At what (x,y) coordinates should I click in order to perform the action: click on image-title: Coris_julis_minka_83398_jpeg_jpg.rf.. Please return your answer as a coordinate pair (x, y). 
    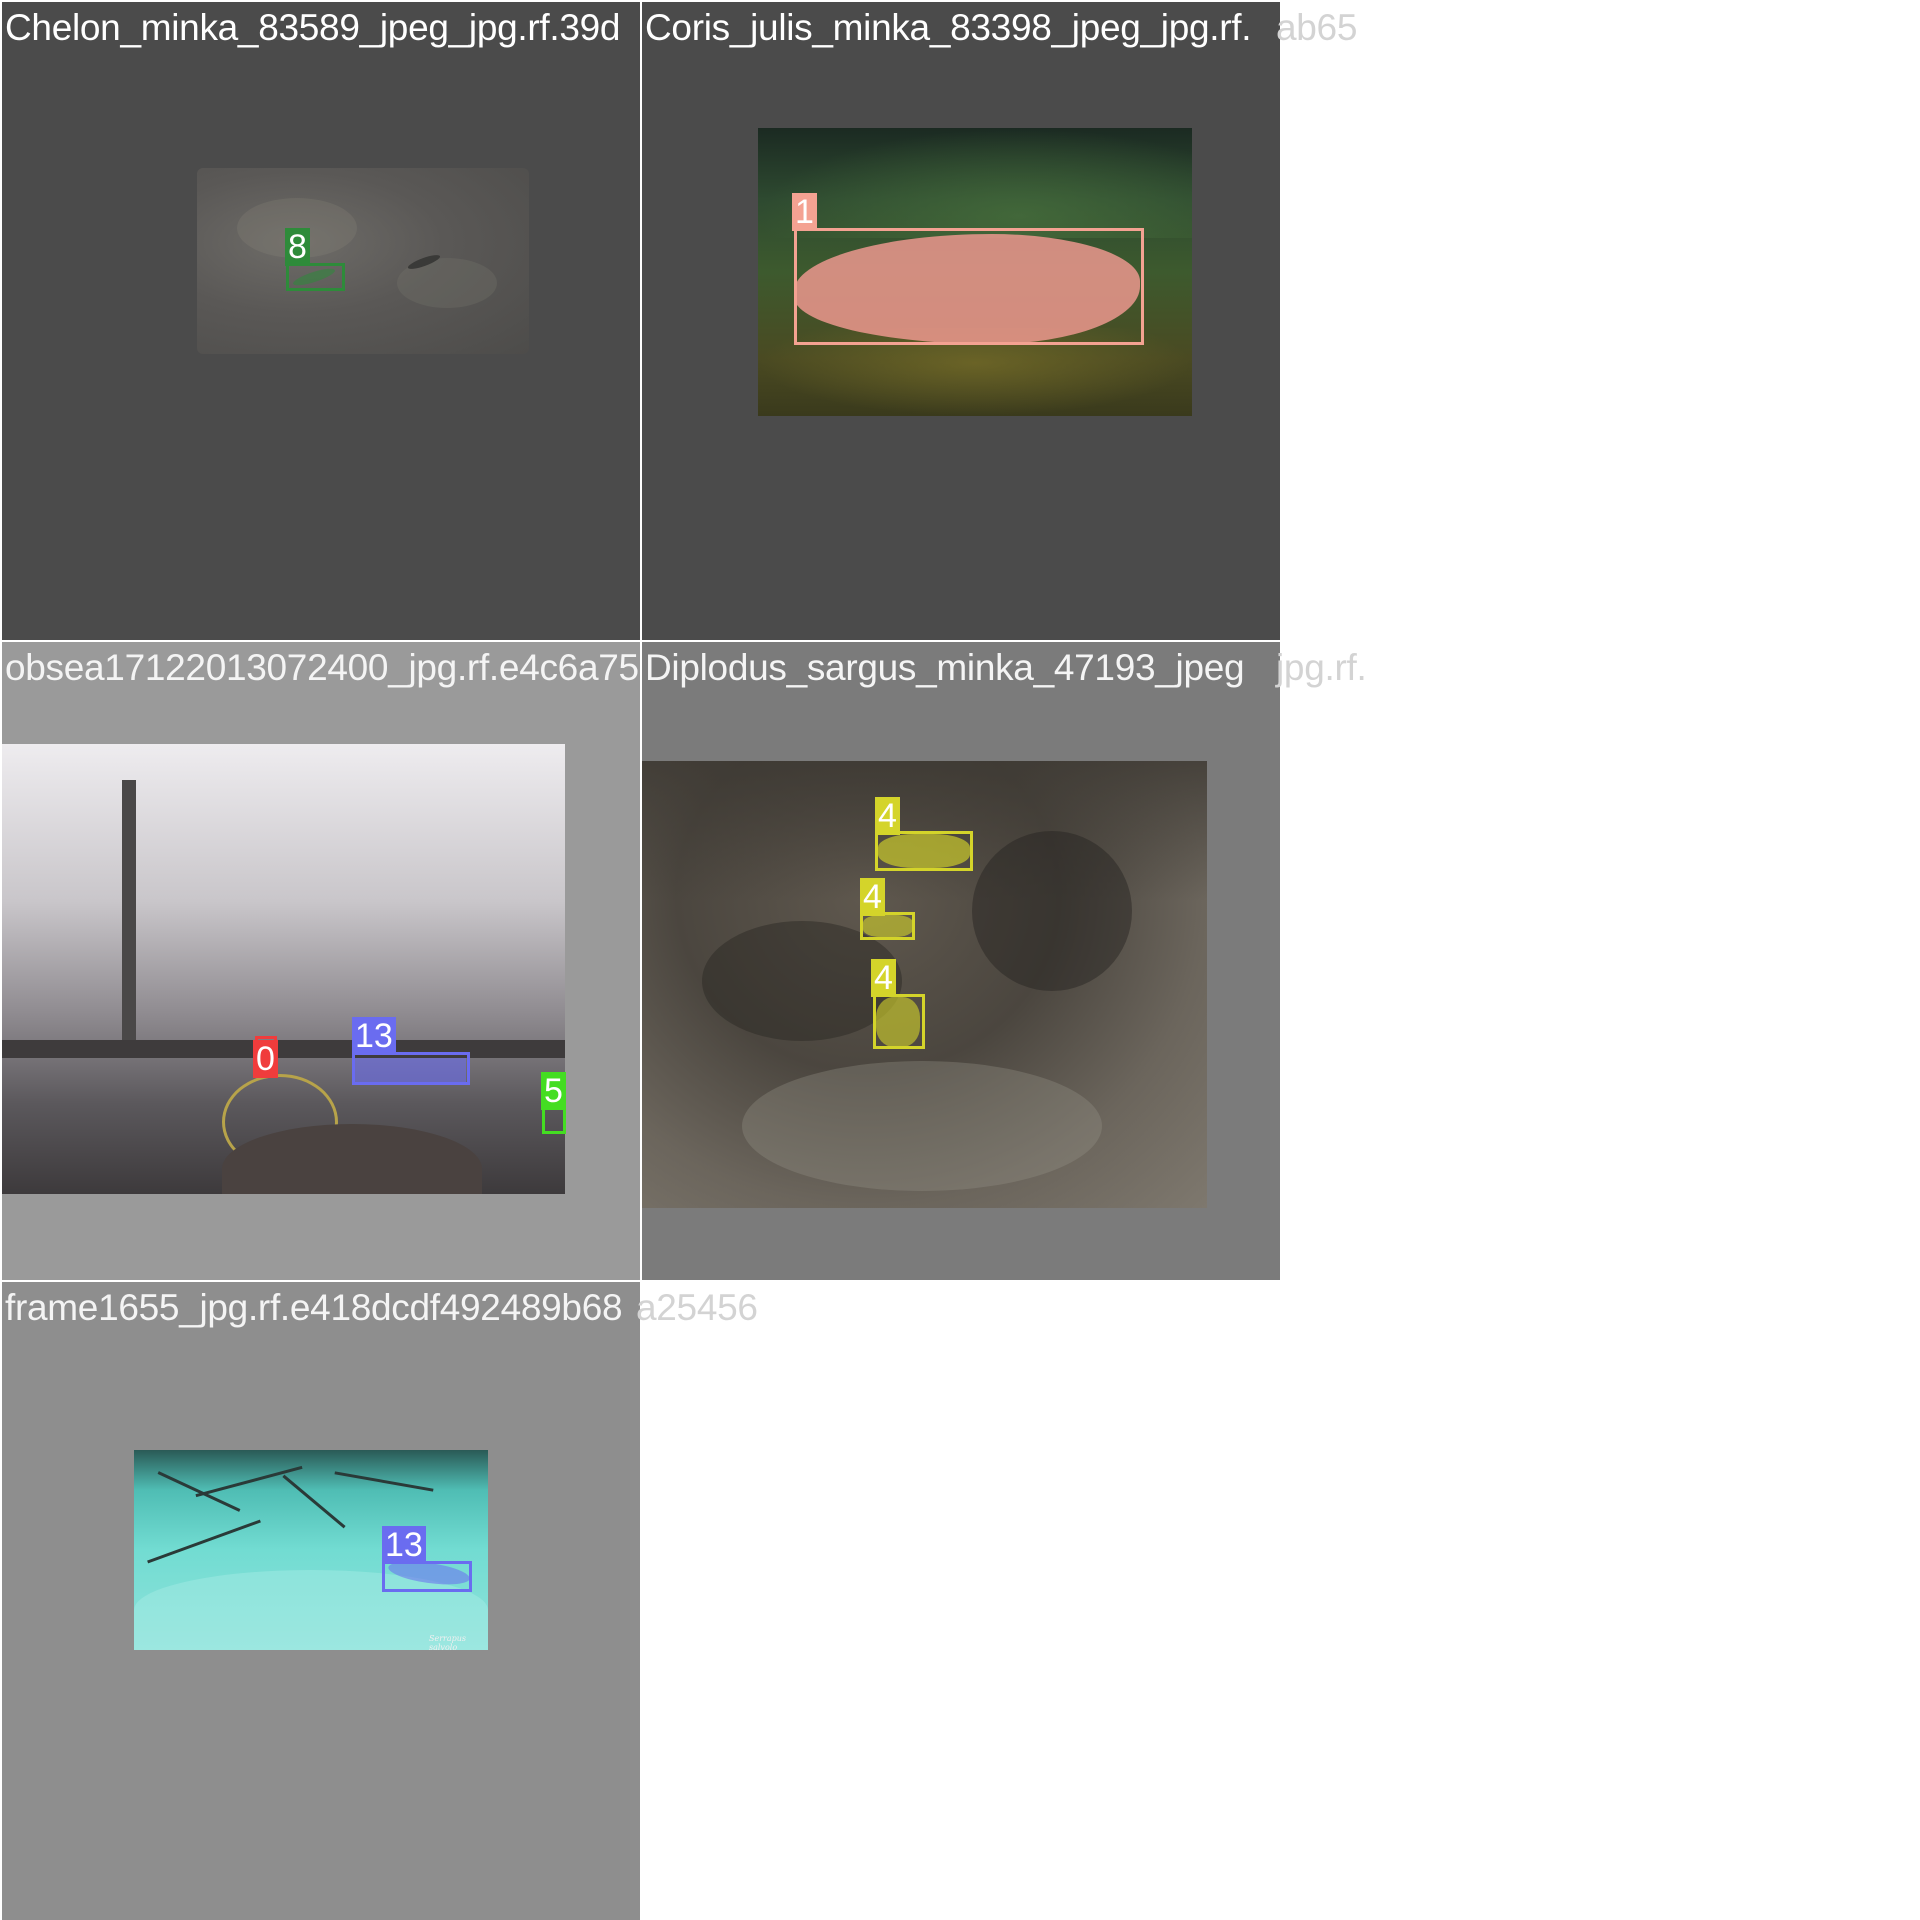
    Looking at the image, I should click on (948, 27).